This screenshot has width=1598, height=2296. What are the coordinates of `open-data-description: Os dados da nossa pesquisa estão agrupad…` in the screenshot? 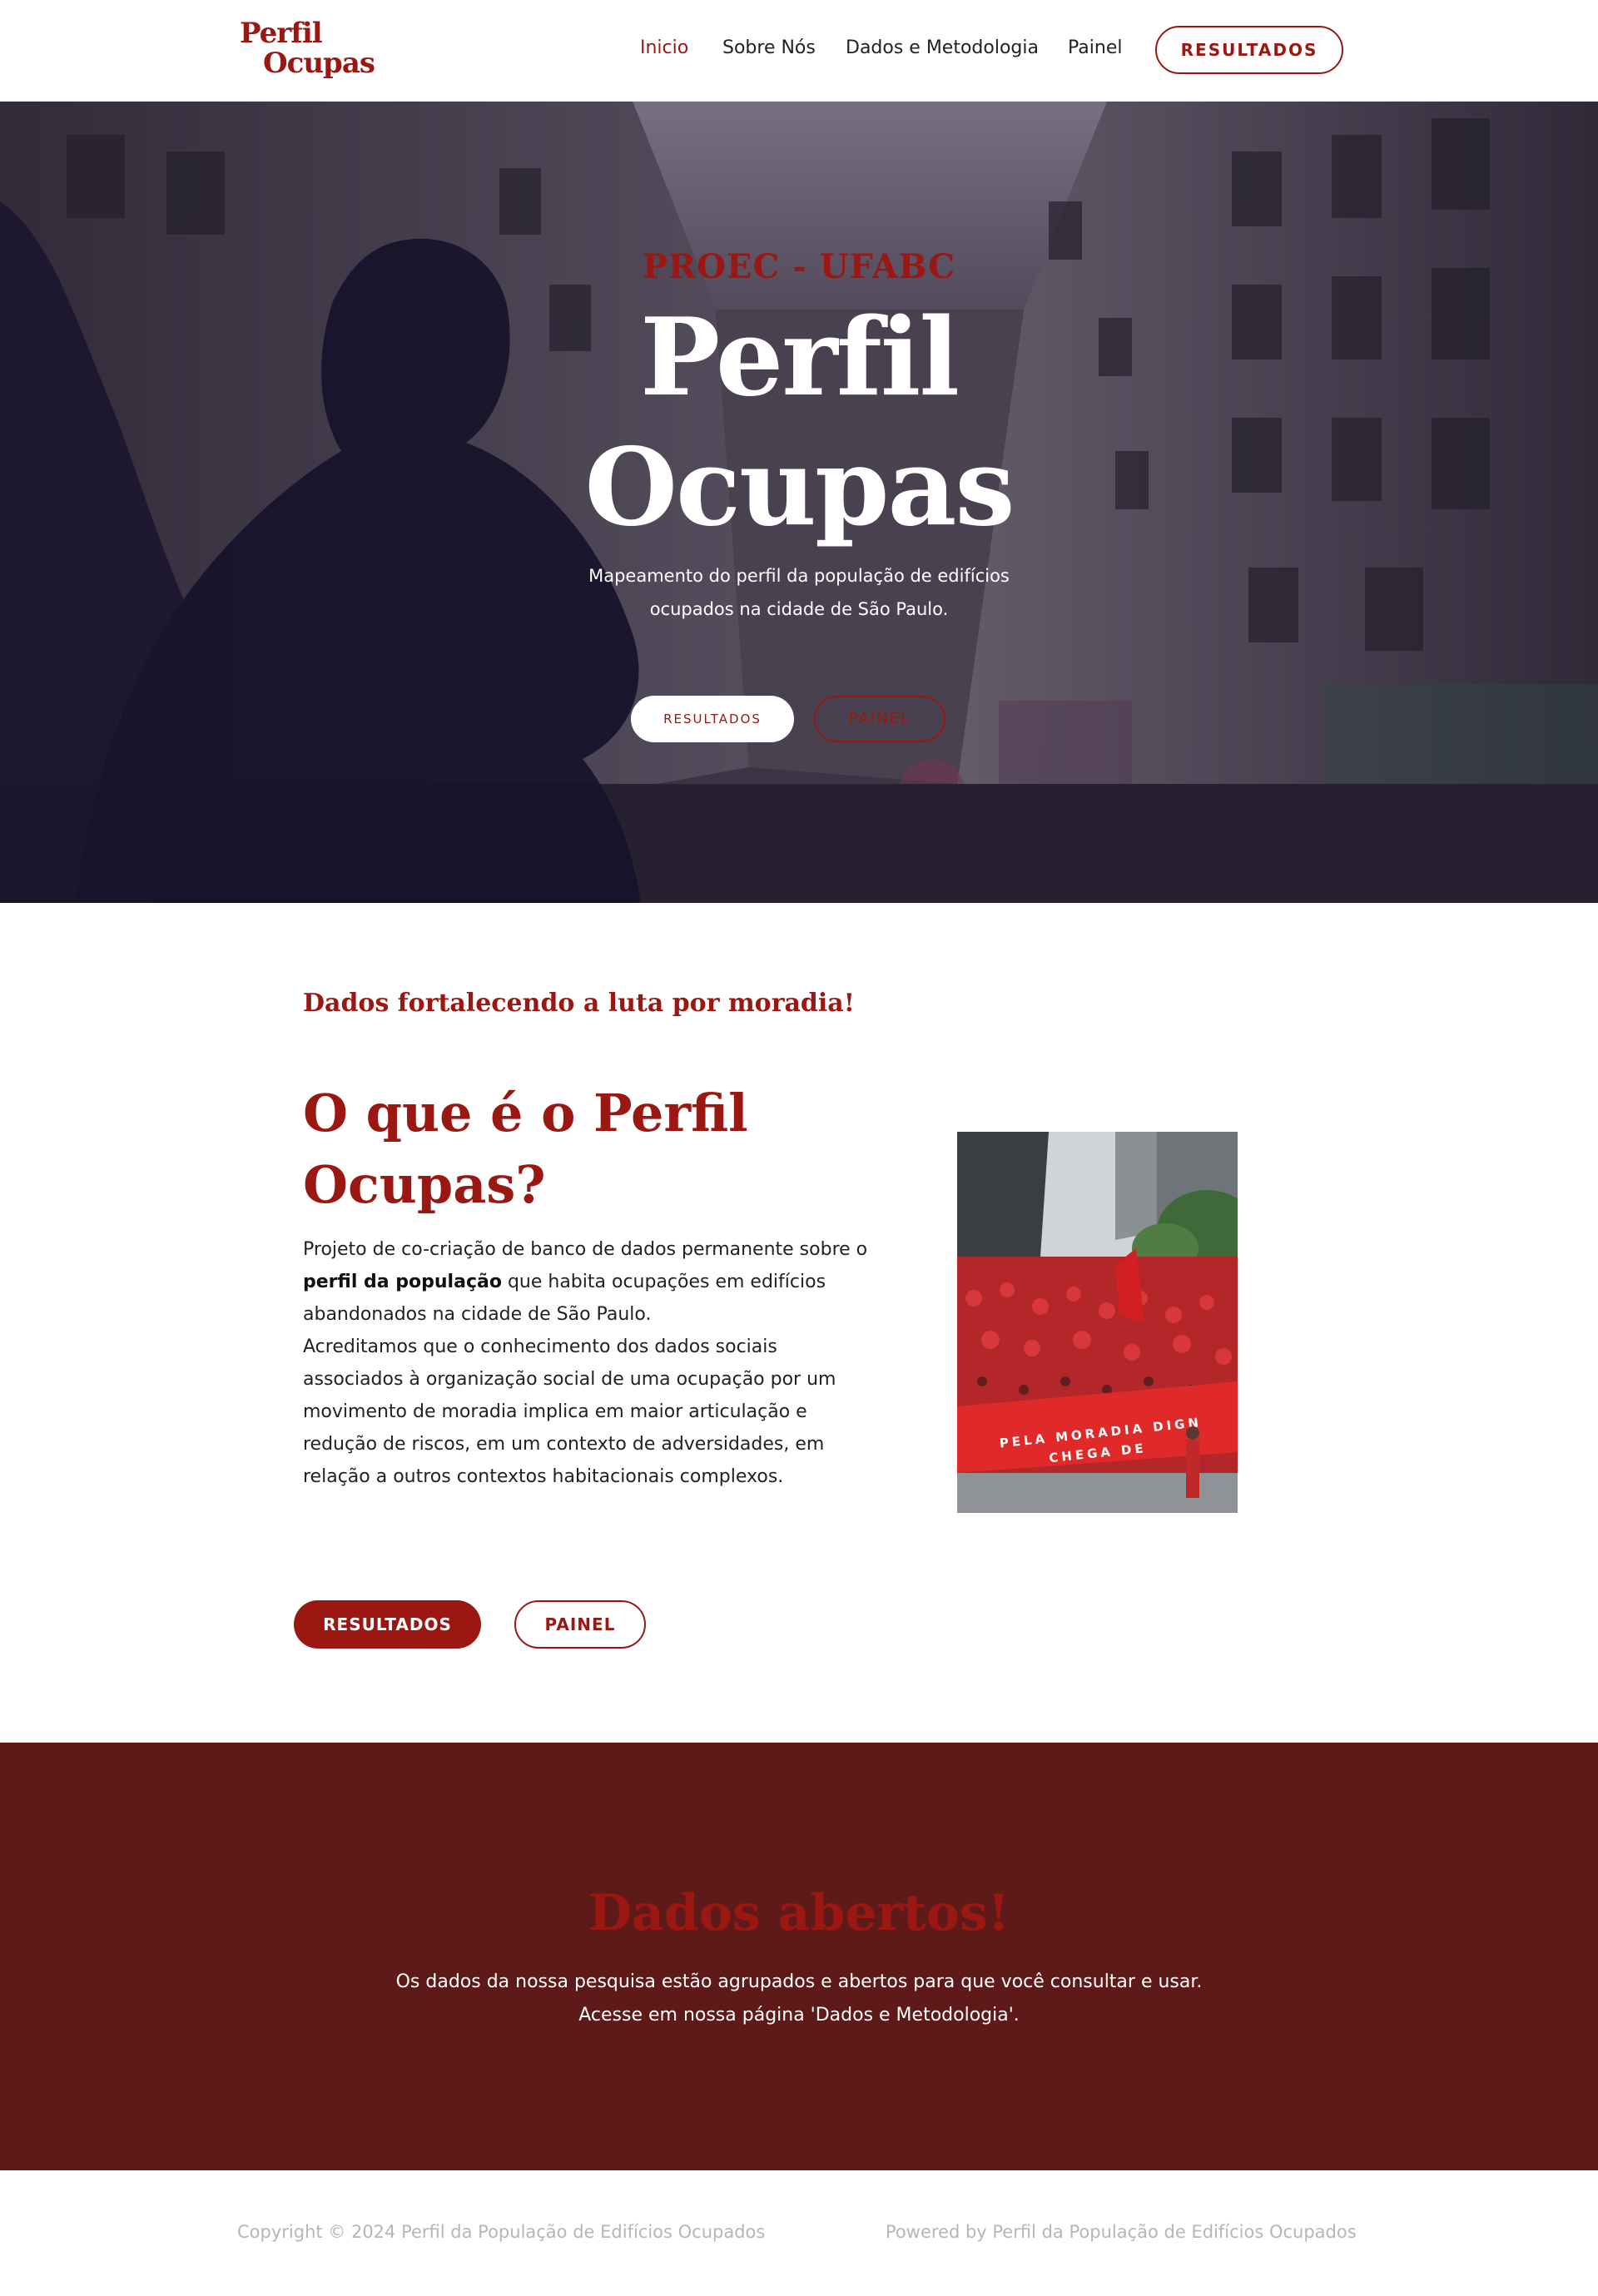 It's located at (799, 1999).